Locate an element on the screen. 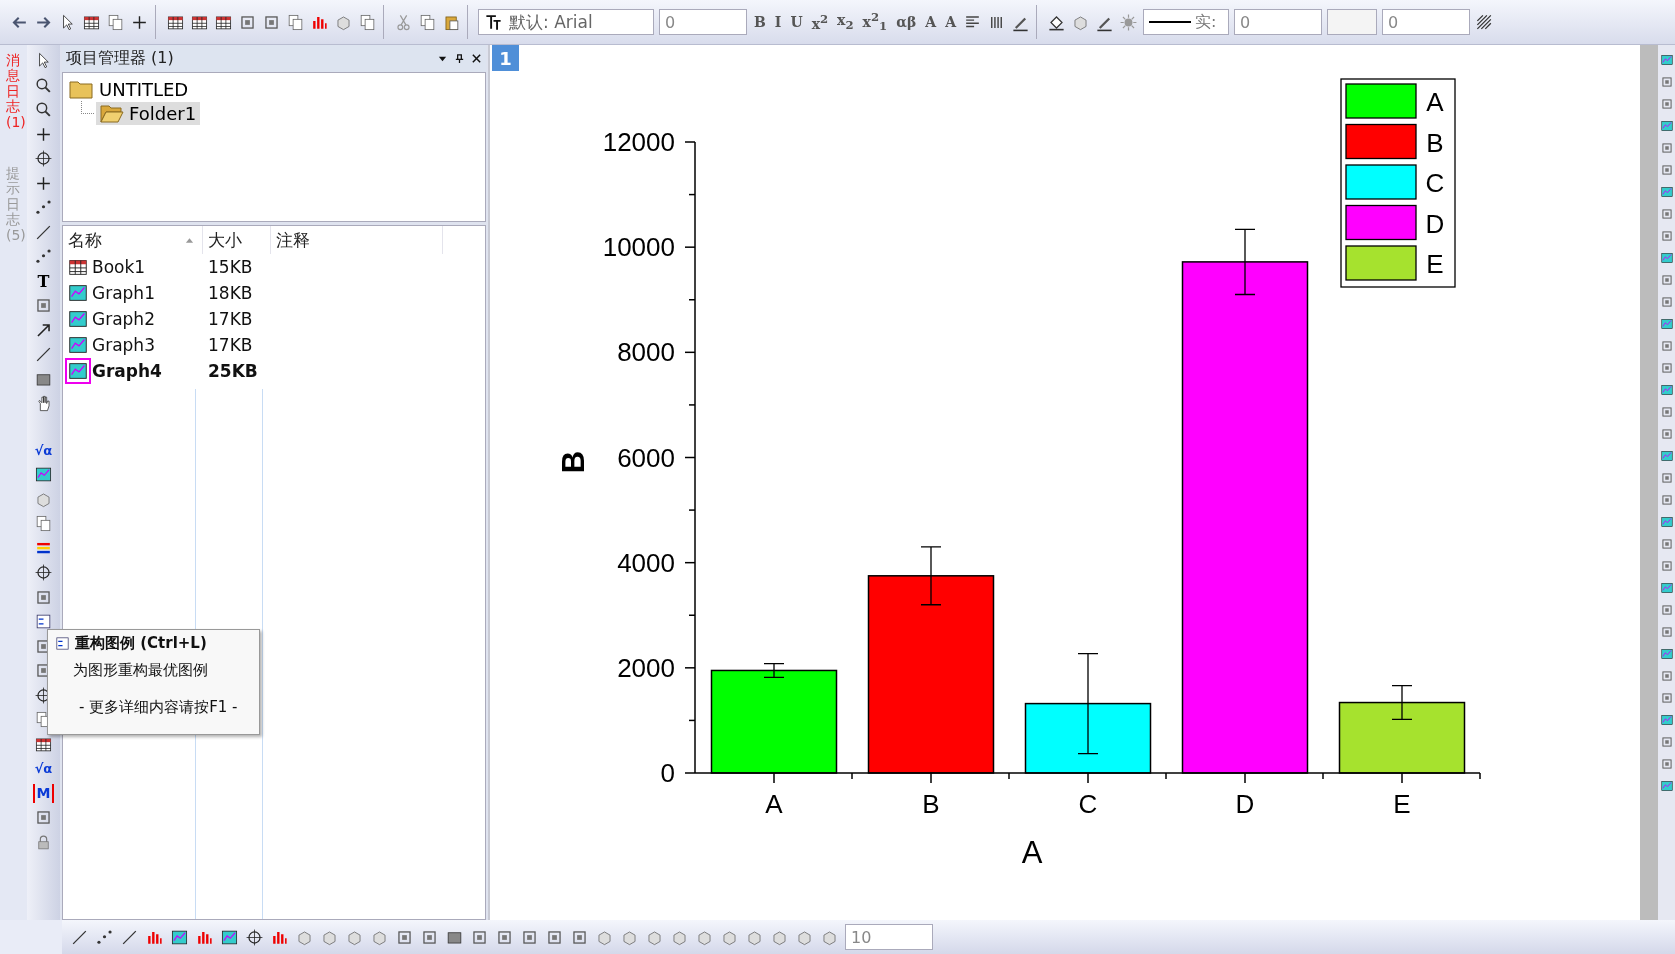 The width and height of the screenshot is (1675, 954). axis-title: B is located at coordinates (573, 462).